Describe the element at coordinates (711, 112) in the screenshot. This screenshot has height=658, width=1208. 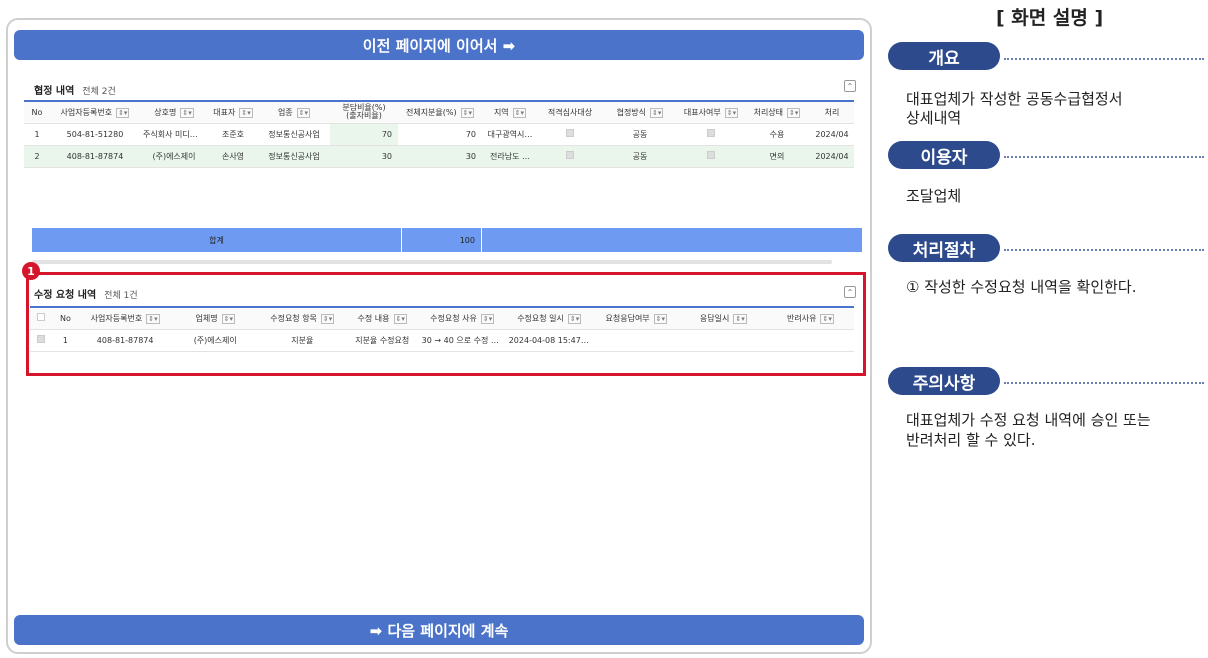
I see `col-rep: 대표사여부 ⇕▾` at that location.